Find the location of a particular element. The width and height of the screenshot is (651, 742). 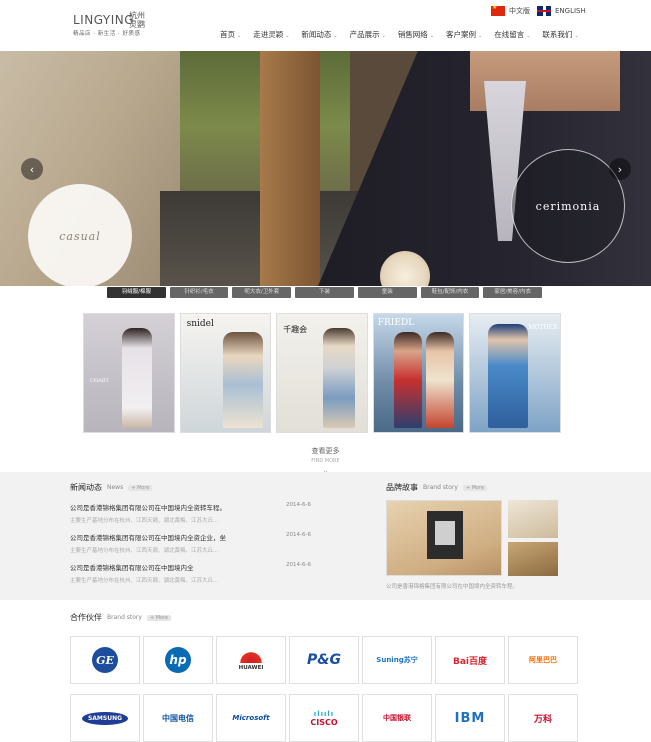

banner-next-button: › is located at coordinates (620, 169).